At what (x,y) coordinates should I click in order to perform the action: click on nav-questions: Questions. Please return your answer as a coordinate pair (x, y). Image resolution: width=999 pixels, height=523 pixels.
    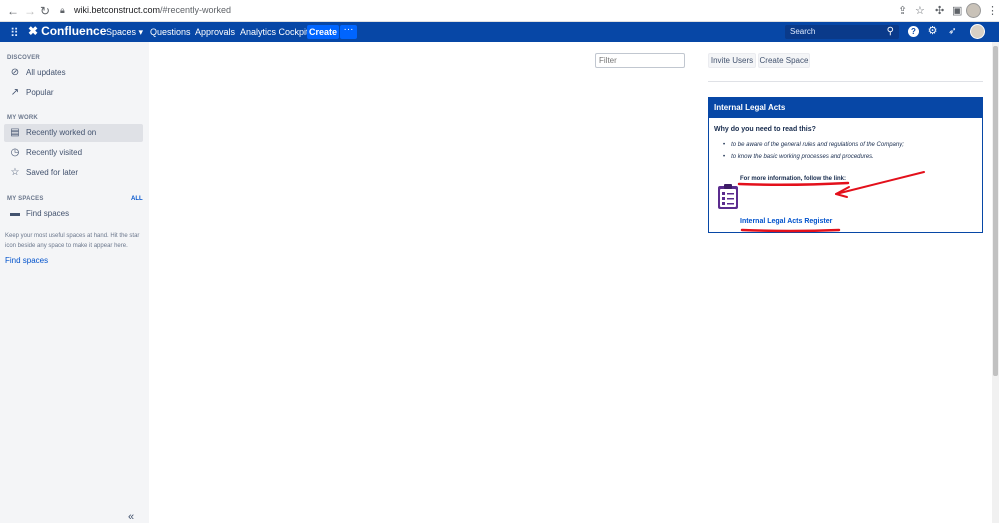
    Looking at the image, I should click on (170, 32).